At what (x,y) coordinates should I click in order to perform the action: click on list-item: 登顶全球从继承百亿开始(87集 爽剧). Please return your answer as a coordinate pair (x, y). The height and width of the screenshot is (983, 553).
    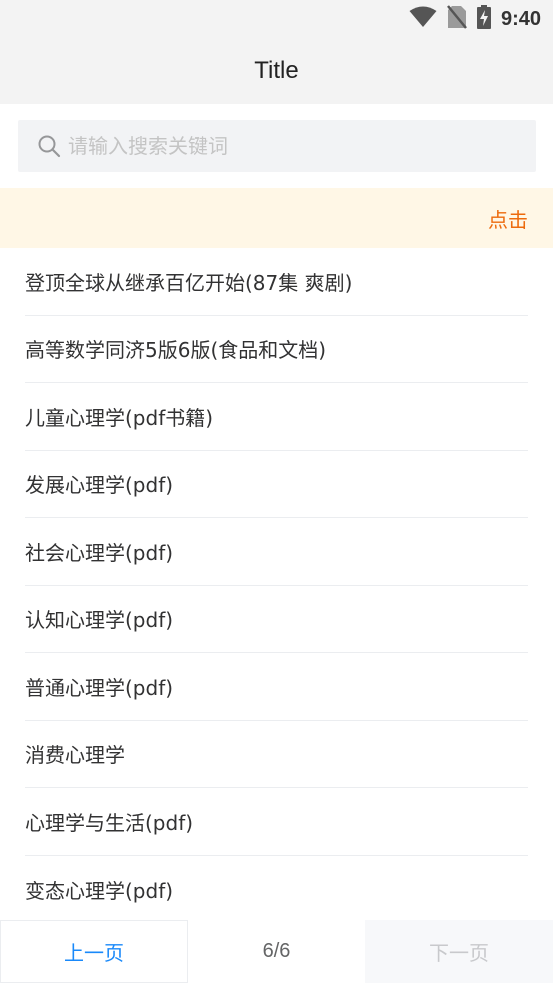
    Looking at the image, I should click on (276, 282).